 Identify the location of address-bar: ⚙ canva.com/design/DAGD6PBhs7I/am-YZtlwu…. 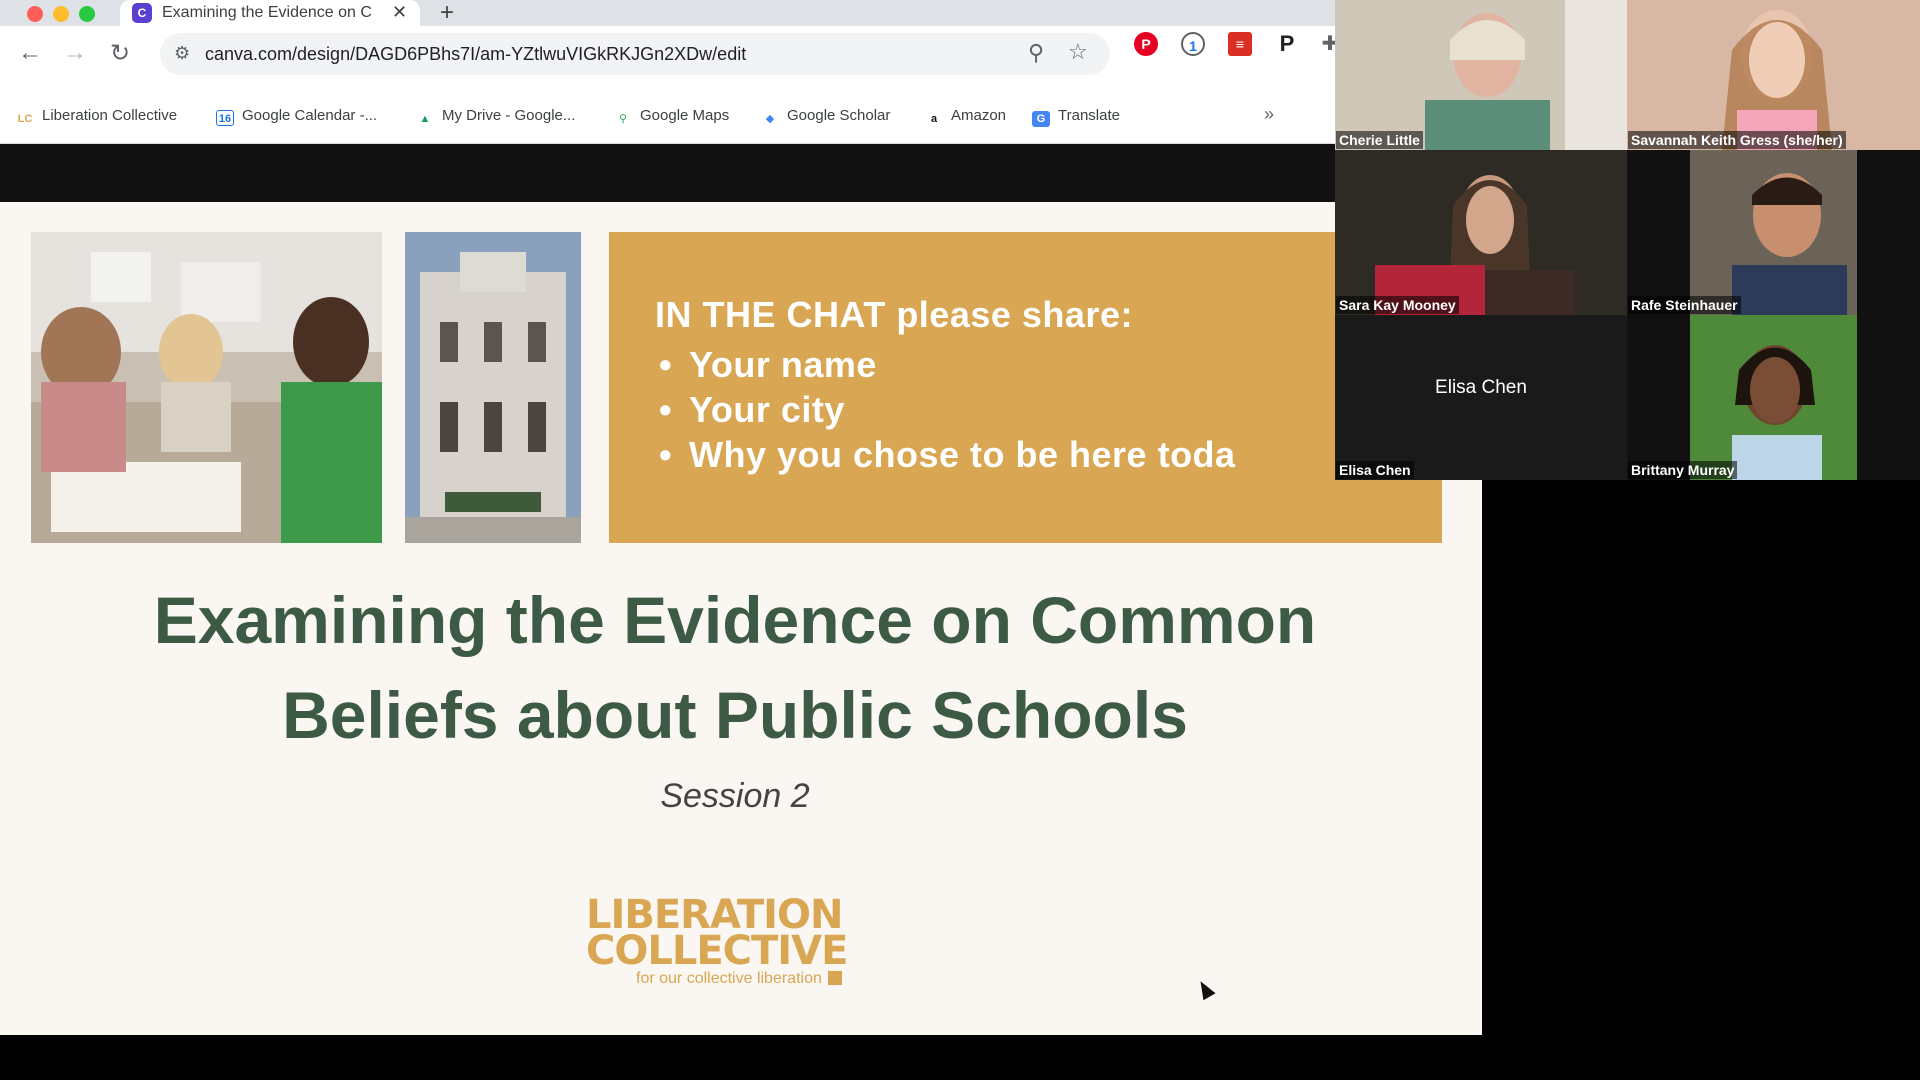
(635, 54).